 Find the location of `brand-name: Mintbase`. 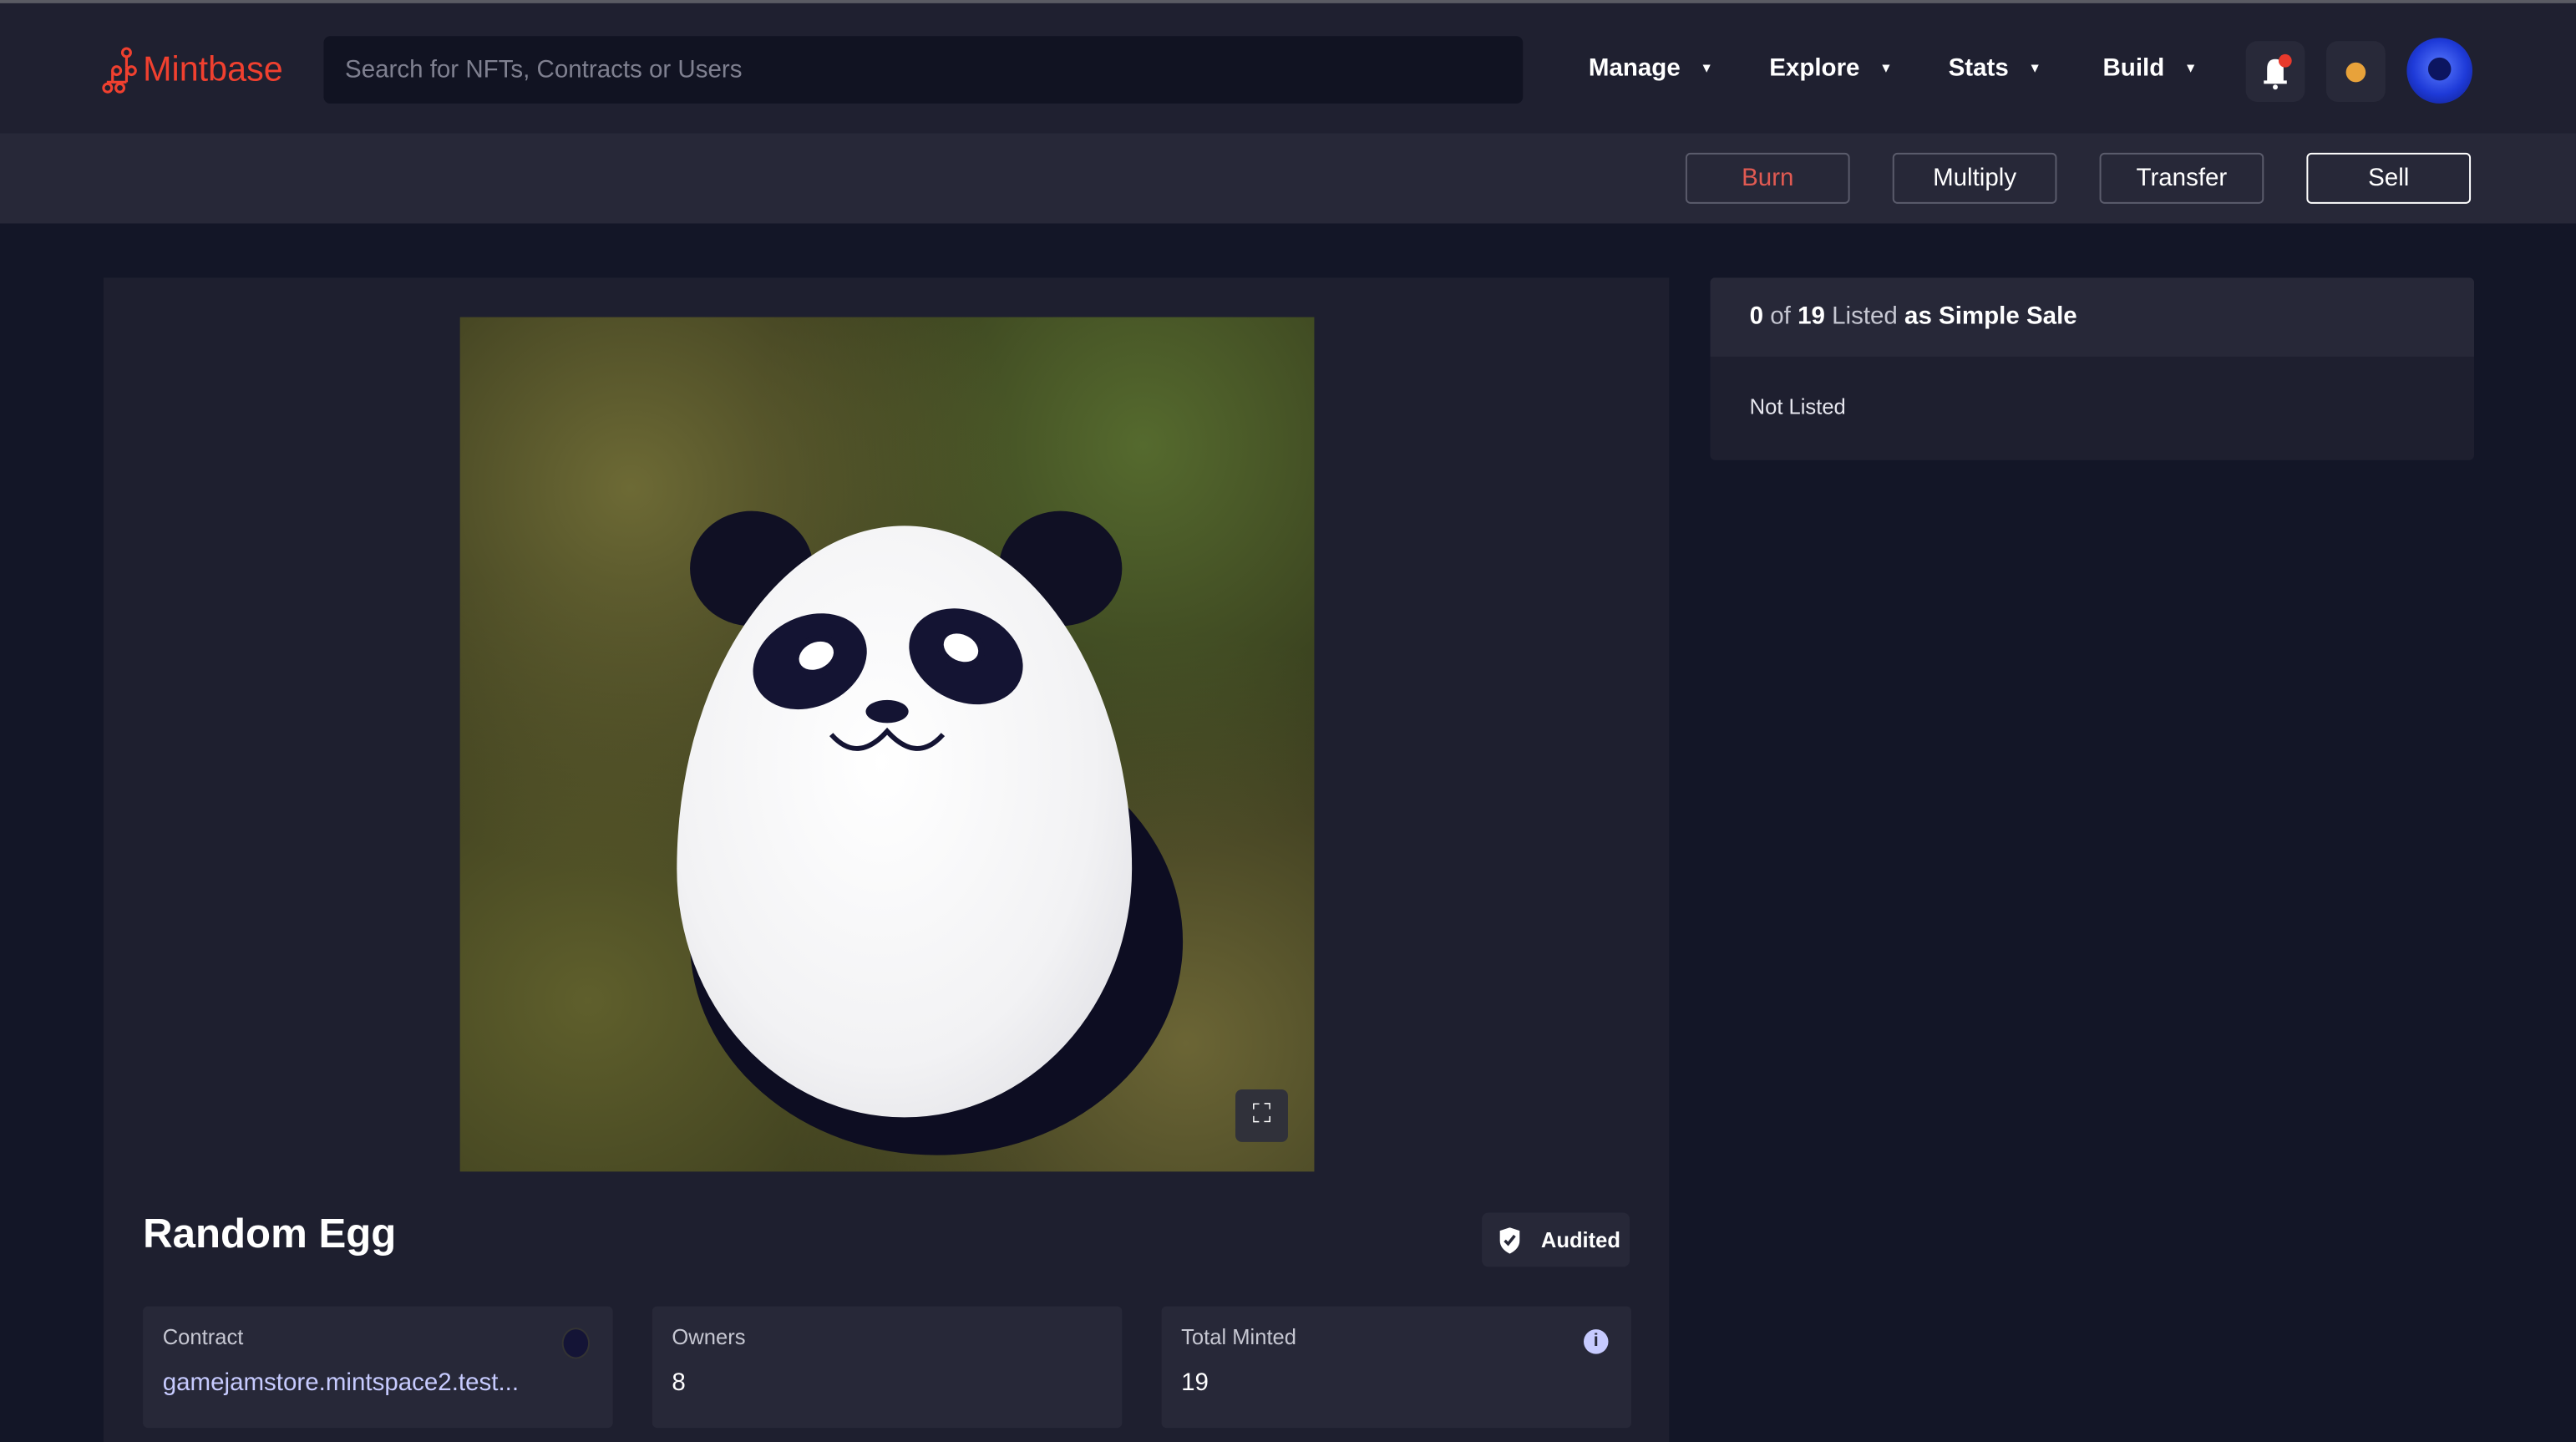

brand-name: Mintbase is located at coordinates (213, 69).